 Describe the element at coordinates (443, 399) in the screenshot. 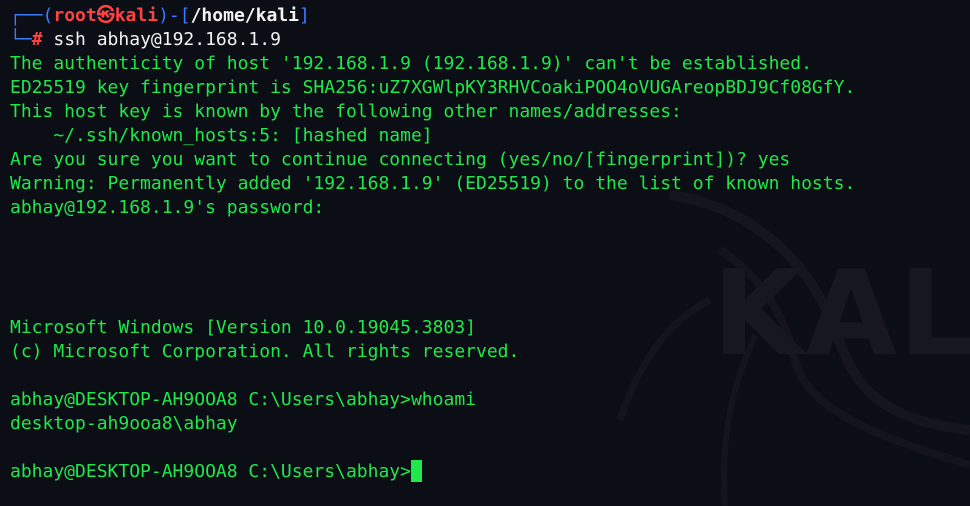

I see `cmd-command: whoami` at that location.